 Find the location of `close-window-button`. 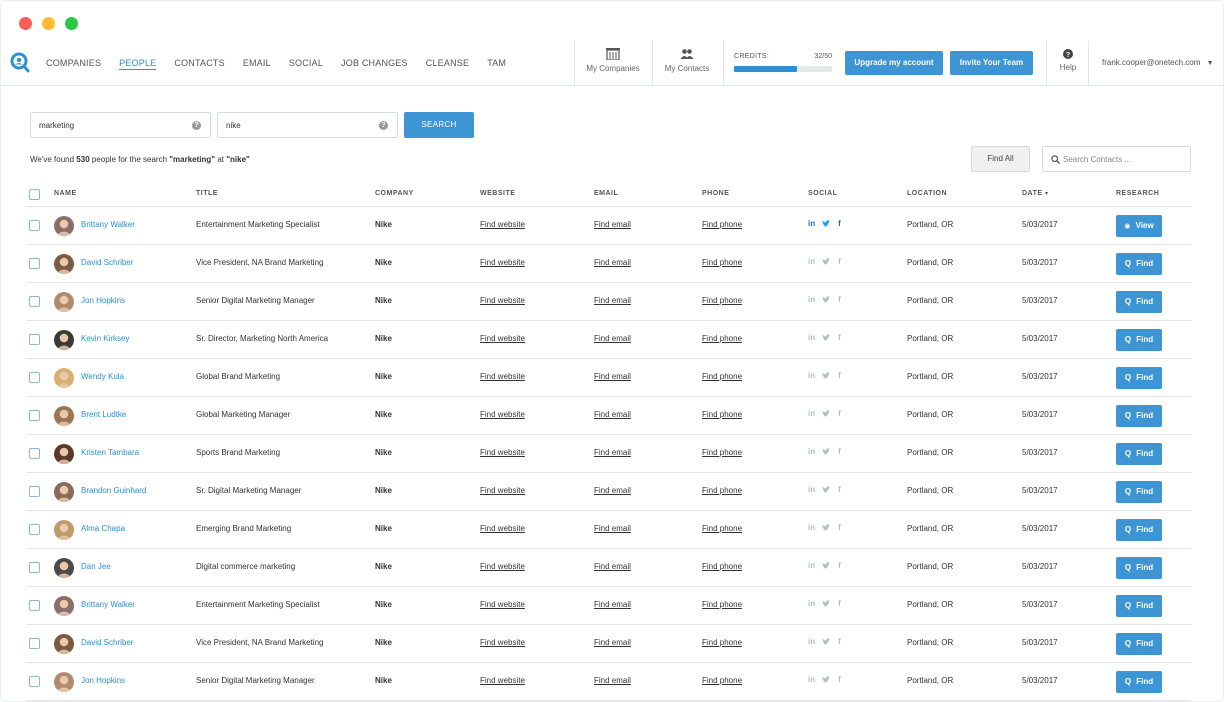

close-window-button is located at coordinates (25, 23).